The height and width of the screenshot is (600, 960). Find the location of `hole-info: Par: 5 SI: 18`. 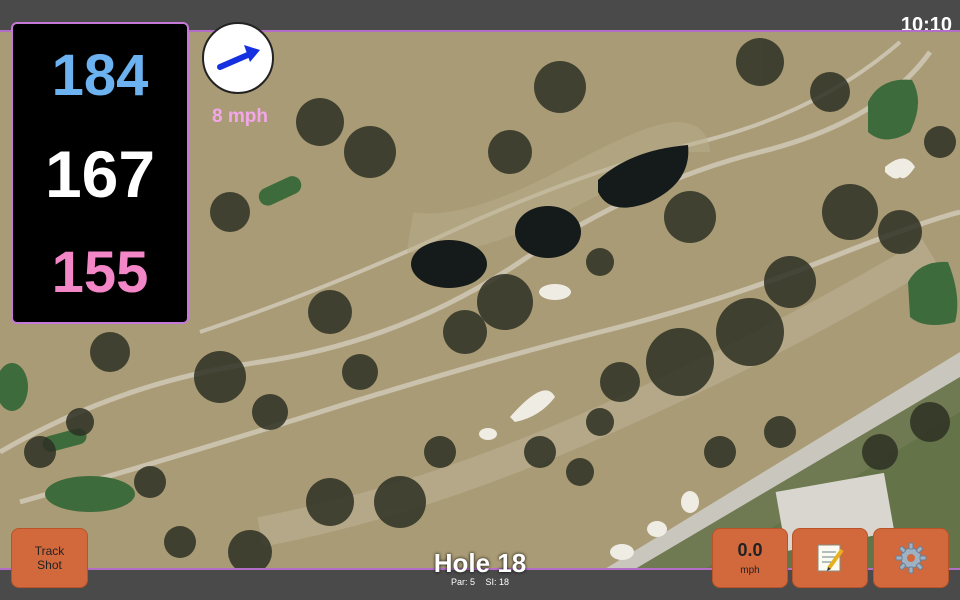

hole-info: Par: 5 SI: 18 is located at coordinates (480, 582).